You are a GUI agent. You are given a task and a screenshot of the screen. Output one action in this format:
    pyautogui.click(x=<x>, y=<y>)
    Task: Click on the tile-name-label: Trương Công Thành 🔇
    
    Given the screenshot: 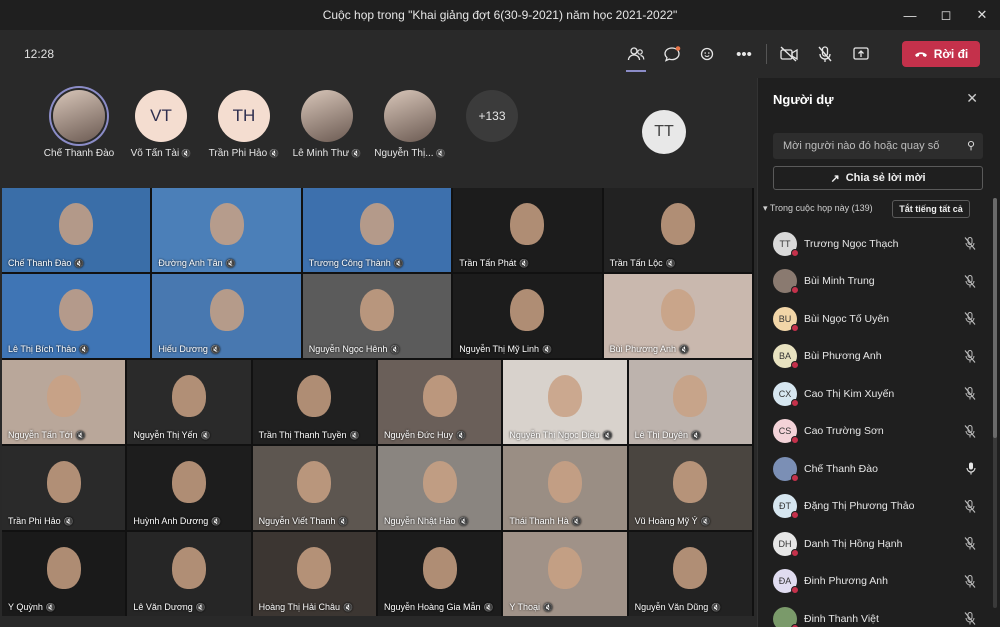 What is the action you would take?
    pyautogui.click(x=356, y=263)
    